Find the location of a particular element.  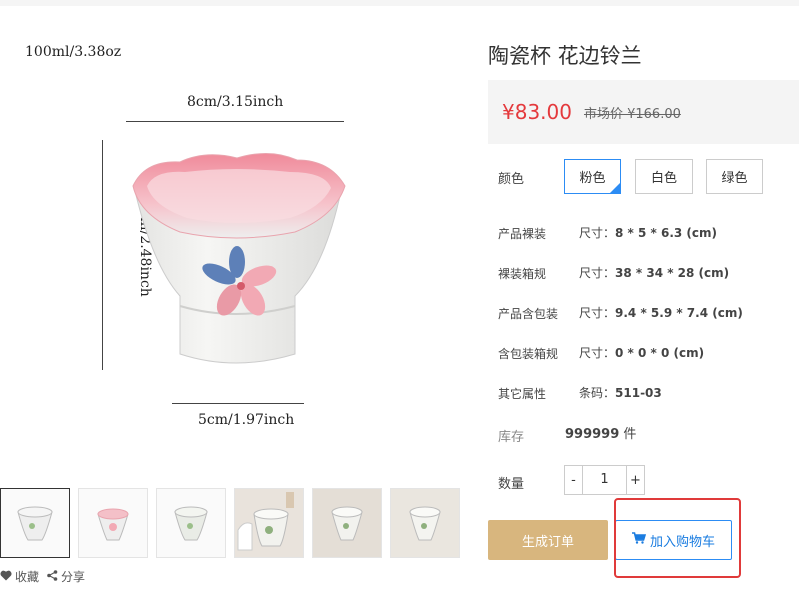

spec-value: 尺寸：38 * 34 * 28 (cm) is located at coordinates (654, 273).